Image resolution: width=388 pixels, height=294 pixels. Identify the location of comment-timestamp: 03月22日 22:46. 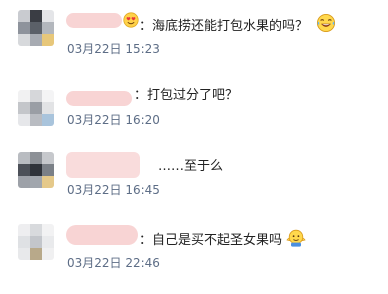
(113, 263).